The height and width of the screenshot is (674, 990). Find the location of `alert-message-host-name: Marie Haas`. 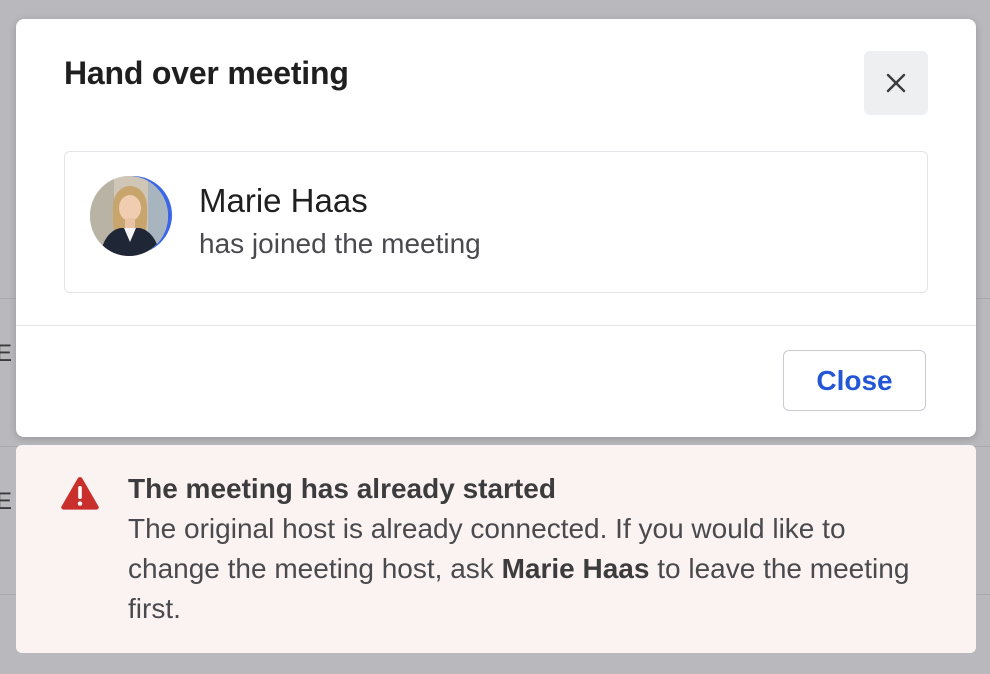

alert-message-host-name: Marie Haas is located at coordinates (575, 568).